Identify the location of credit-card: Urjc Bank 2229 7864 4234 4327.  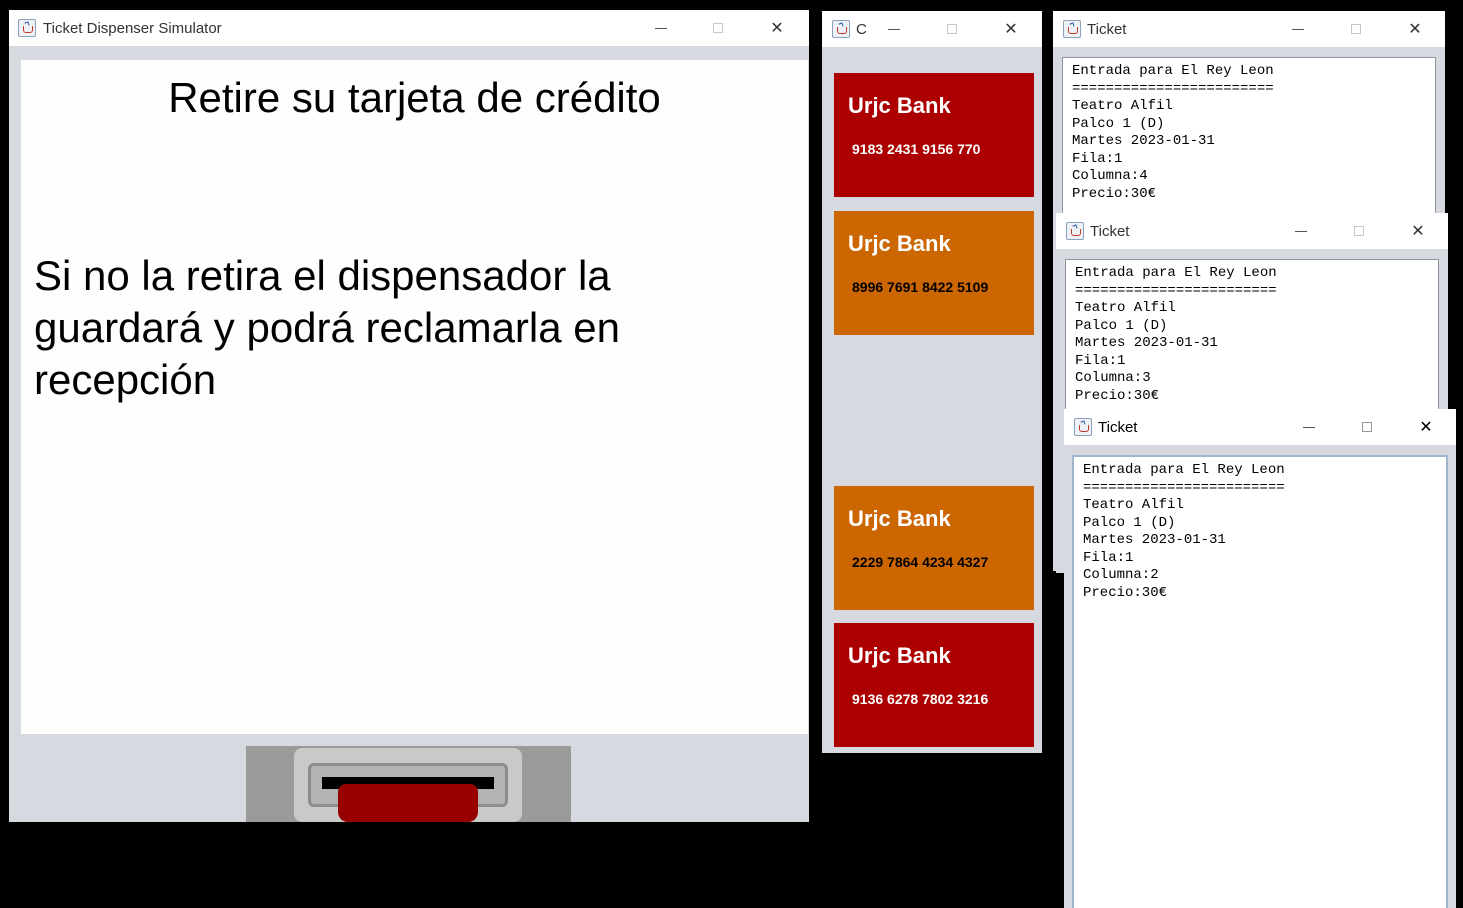
(934, 548).